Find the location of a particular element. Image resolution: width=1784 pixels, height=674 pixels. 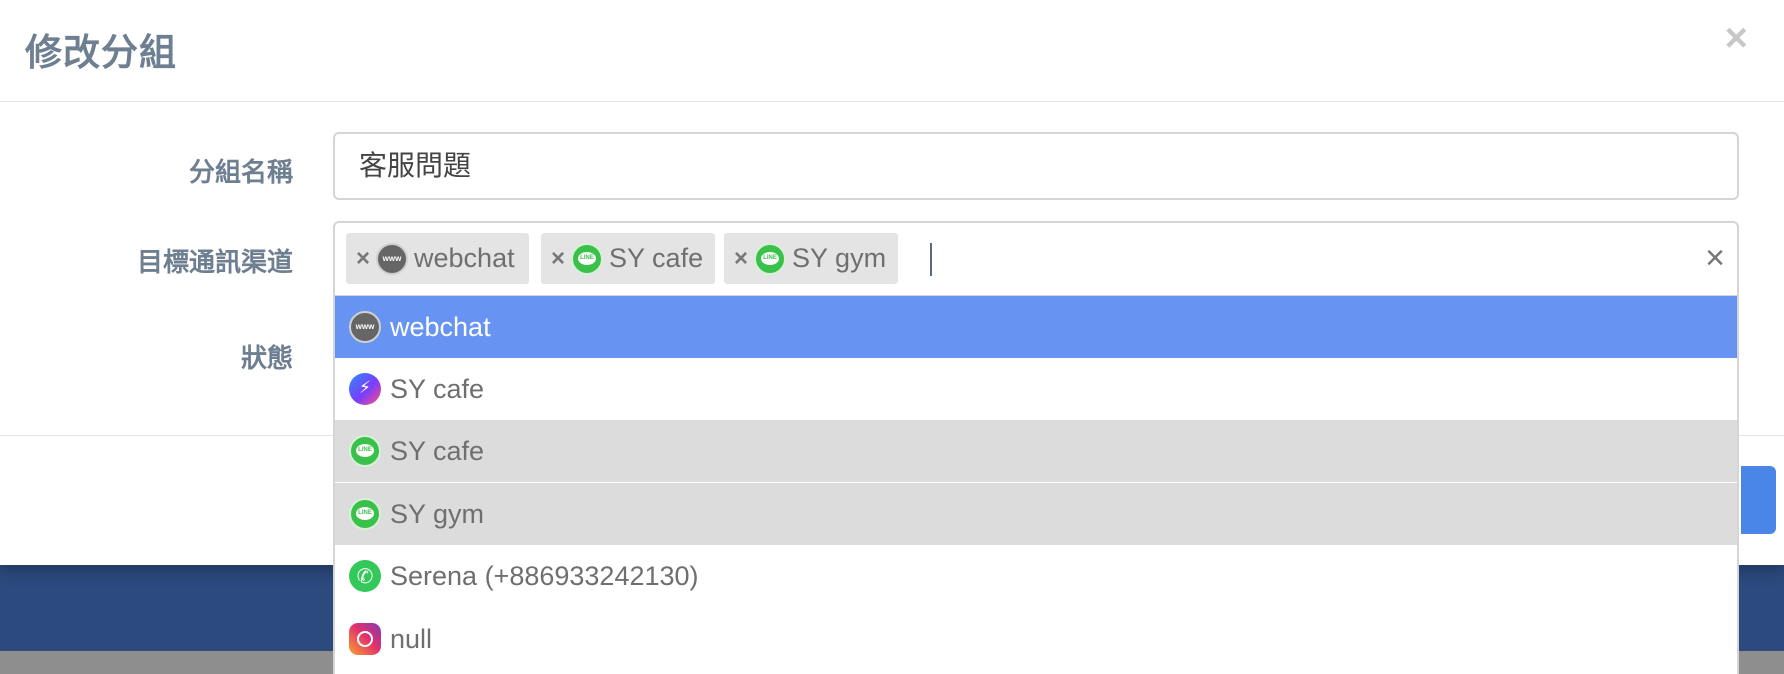

option-label: SY gym is located at coordinates (437, 513).